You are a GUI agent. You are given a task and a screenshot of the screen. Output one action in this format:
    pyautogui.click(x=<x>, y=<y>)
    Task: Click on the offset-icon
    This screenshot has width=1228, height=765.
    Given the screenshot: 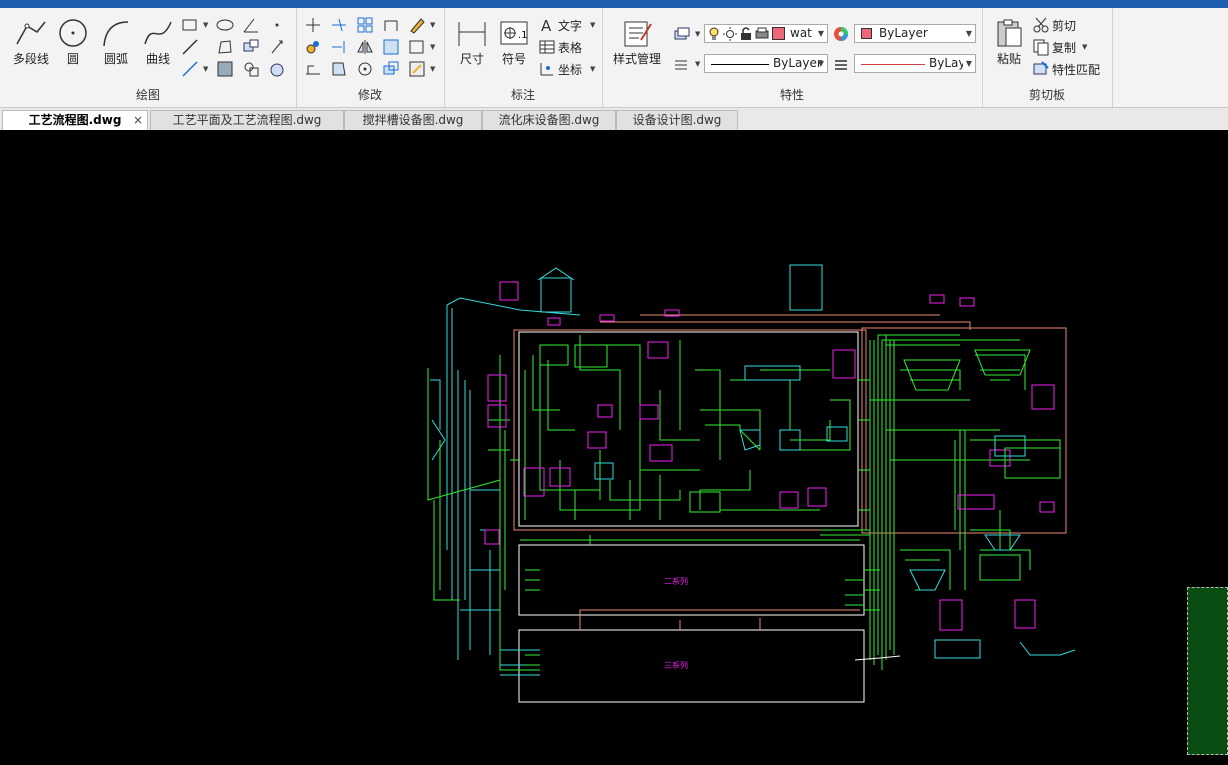 What is the action you would take?
    pyautogui.click(x=391, y=47)
    